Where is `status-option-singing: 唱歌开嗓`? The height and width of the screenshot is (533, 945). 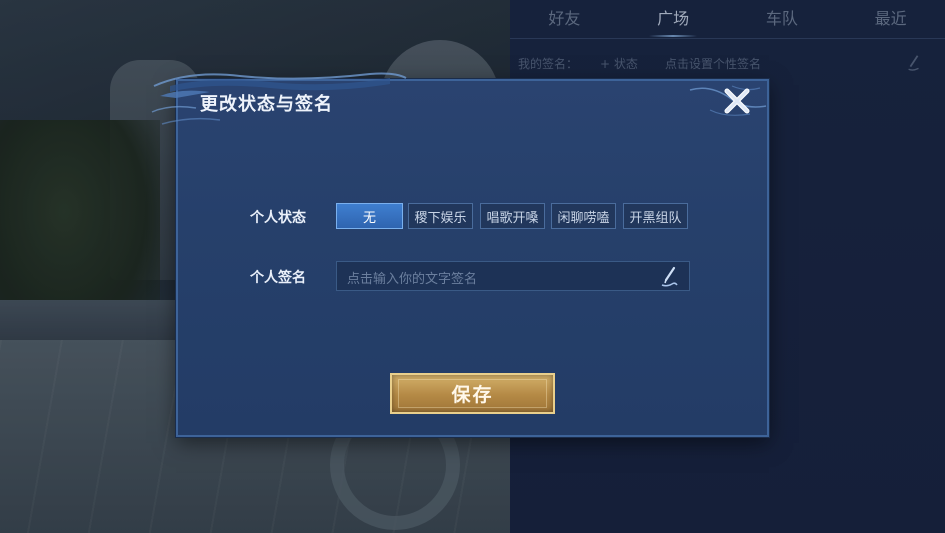
status-option-singing: 唱歌开嗓 is located at coordinates (512, 216).